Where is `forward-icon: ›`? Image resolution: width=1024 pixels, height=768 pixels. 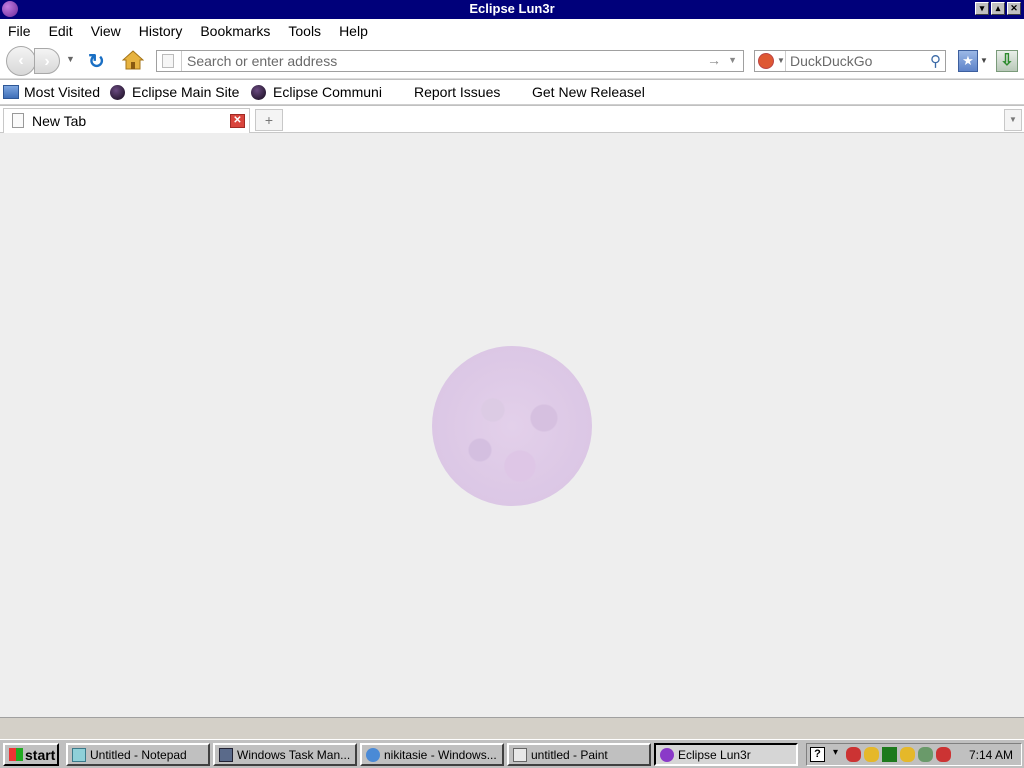 forward-icon: › is located at coordinates (47, 61).